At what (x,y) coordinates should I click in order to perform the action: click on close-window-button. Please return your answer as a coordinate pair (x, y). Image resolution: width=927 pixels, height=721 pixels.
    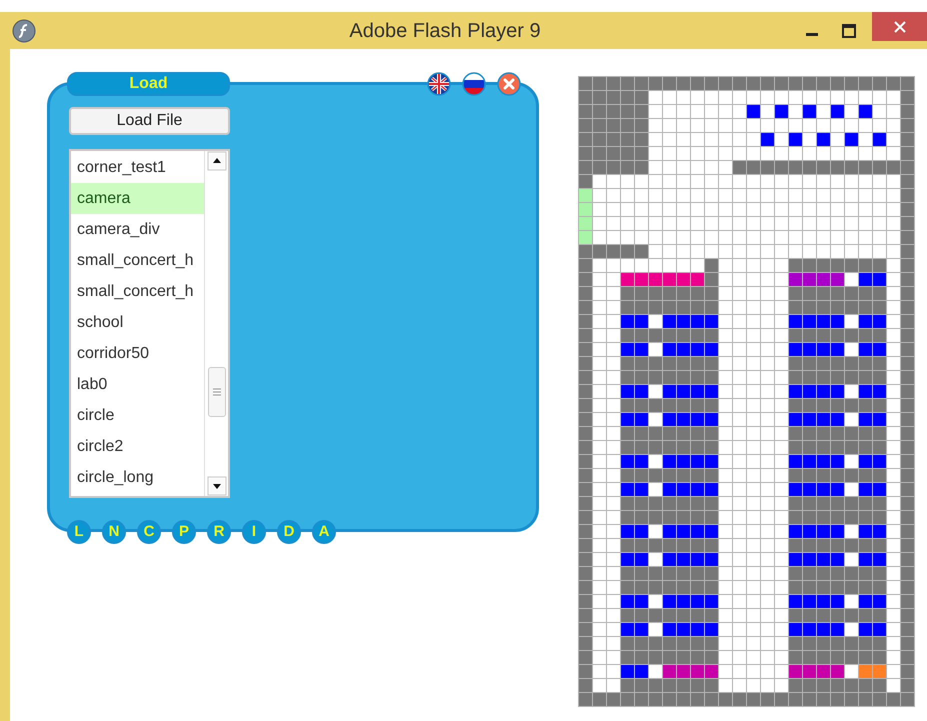
    Looking at the image, I should click on (899, 26).